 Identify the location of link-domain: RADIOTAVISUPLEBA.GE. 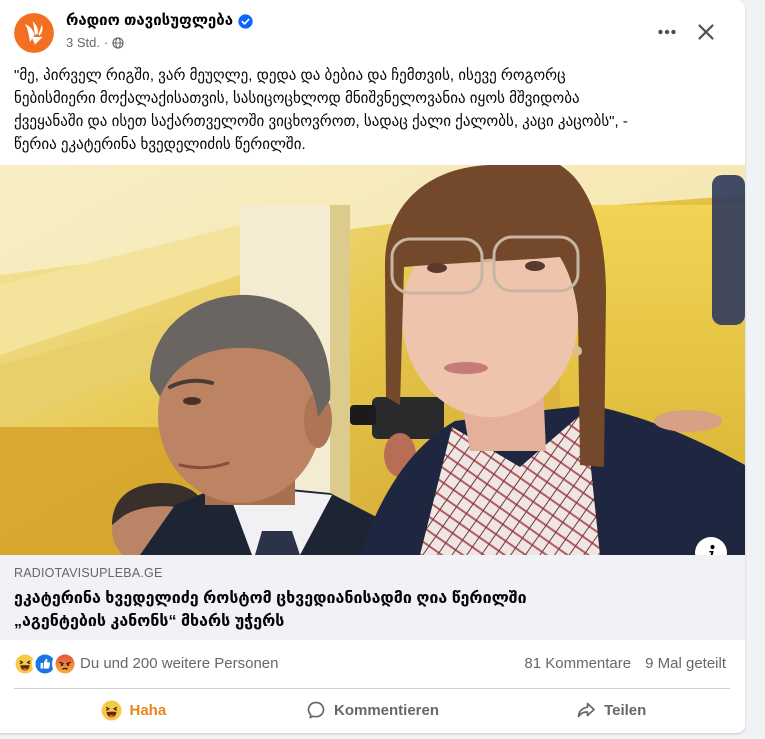
(88, 573).